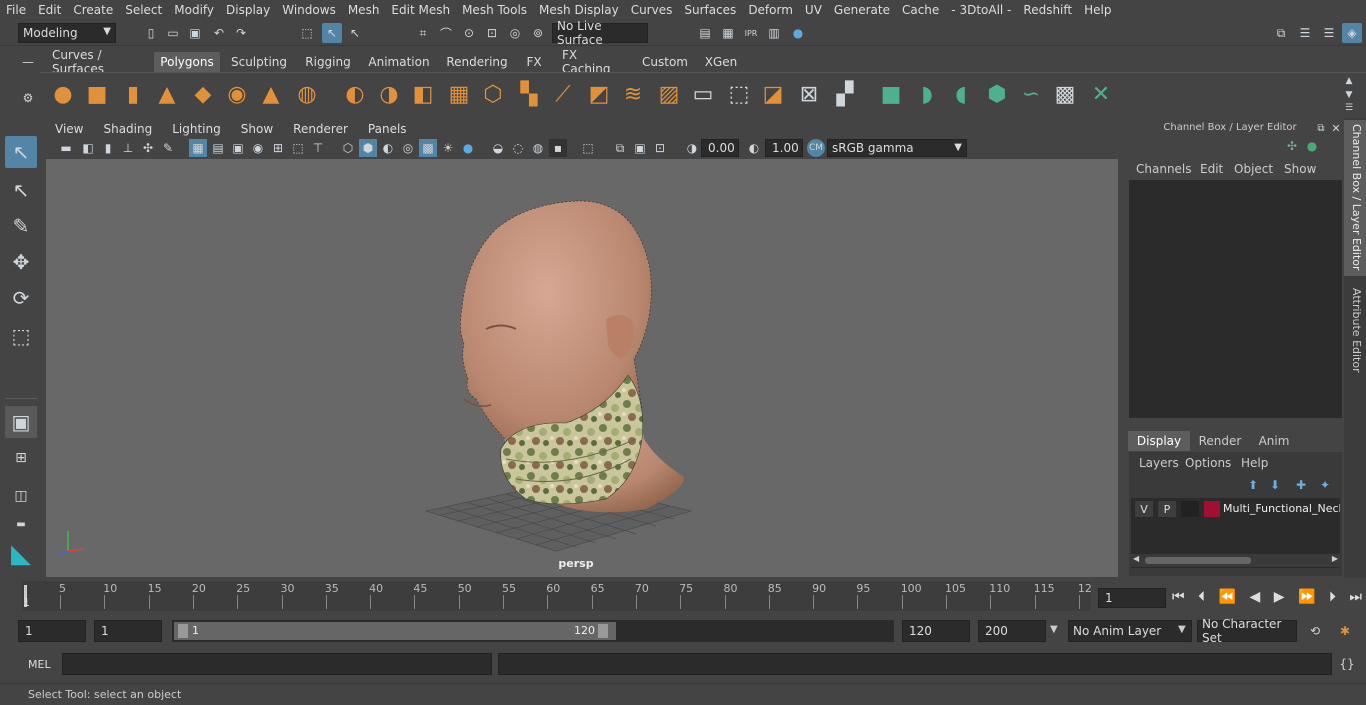 Image resolution: width=1366 pixels, height=705 pixels. I want to click on help-menu: Help, so click(1254, 463).